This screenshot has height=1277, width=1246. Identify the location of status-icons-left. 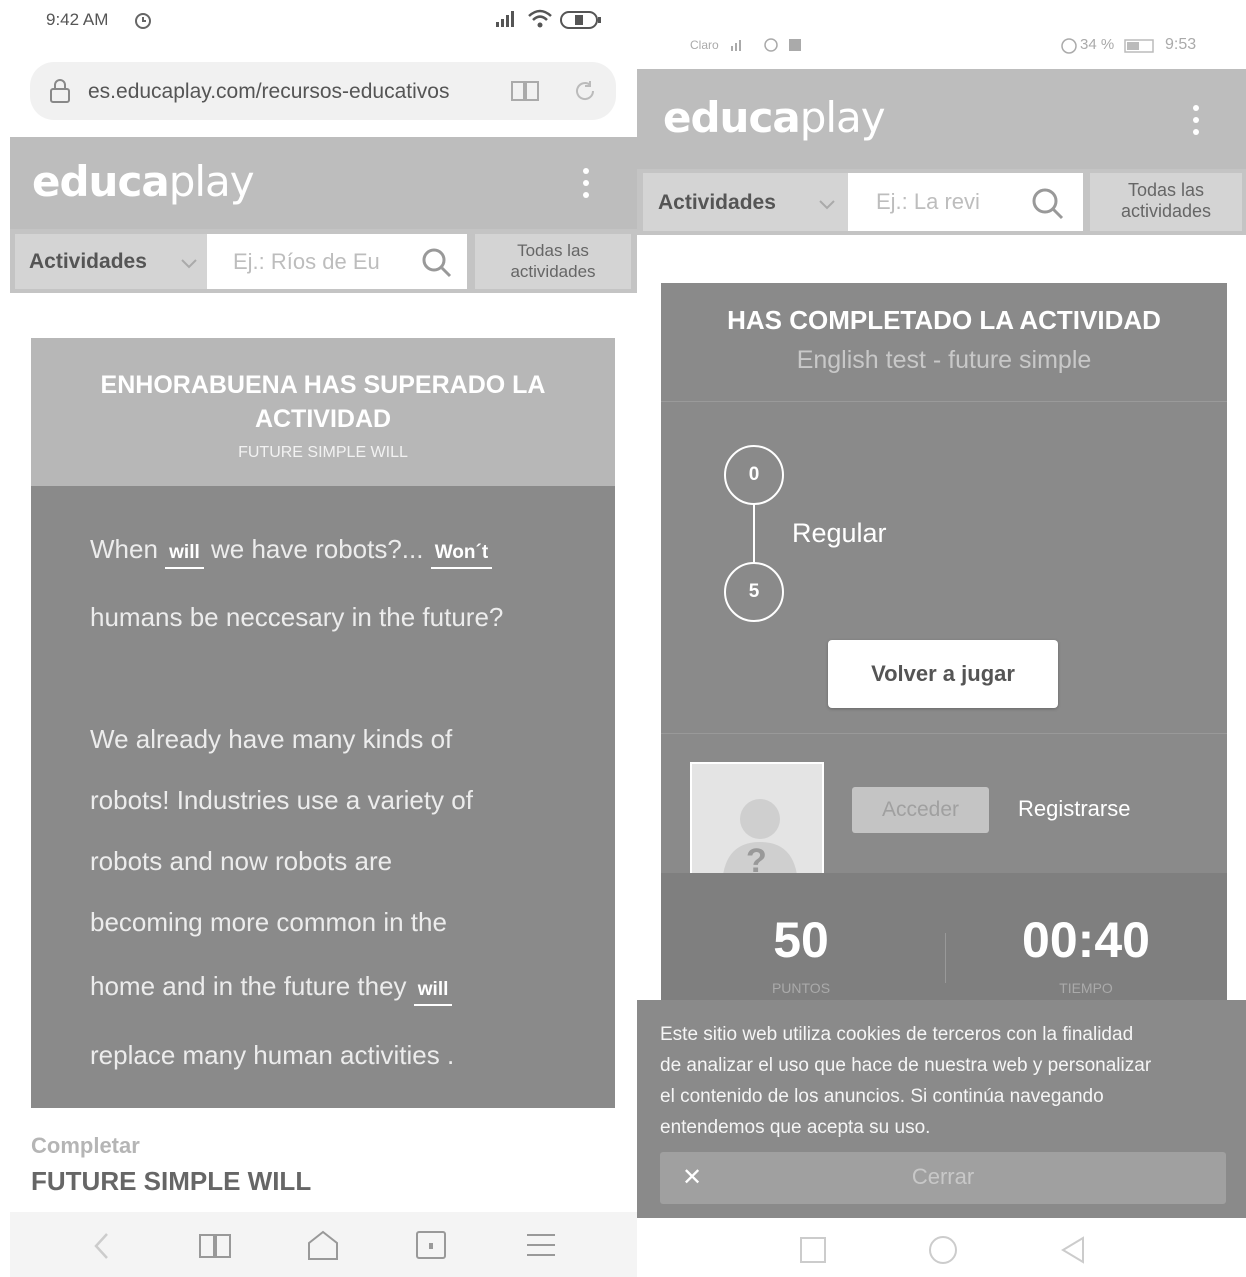
(766, 45).